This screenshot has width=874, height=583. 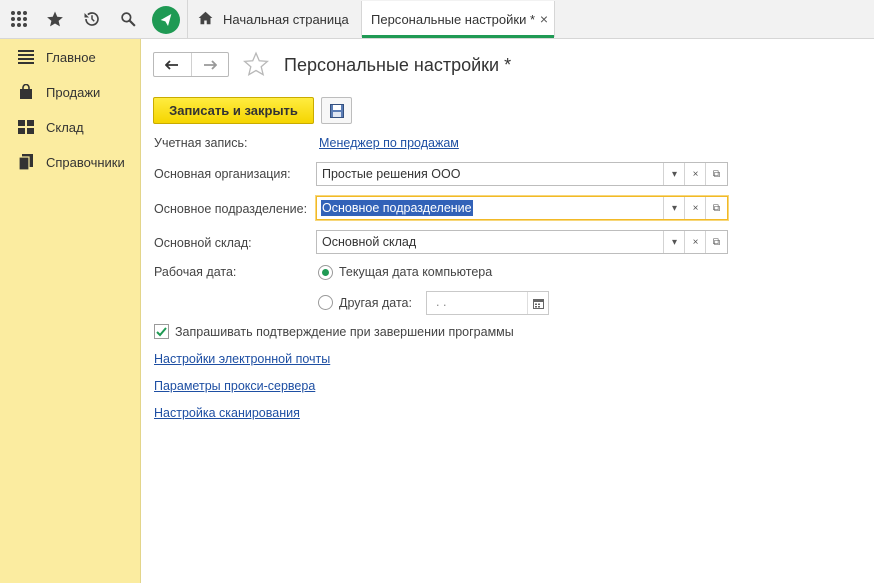 What do you see at coordinates (231, 209) in the screenshot?
I see `dept-label: Основное подразделение:` at bounding box center [231, 209].